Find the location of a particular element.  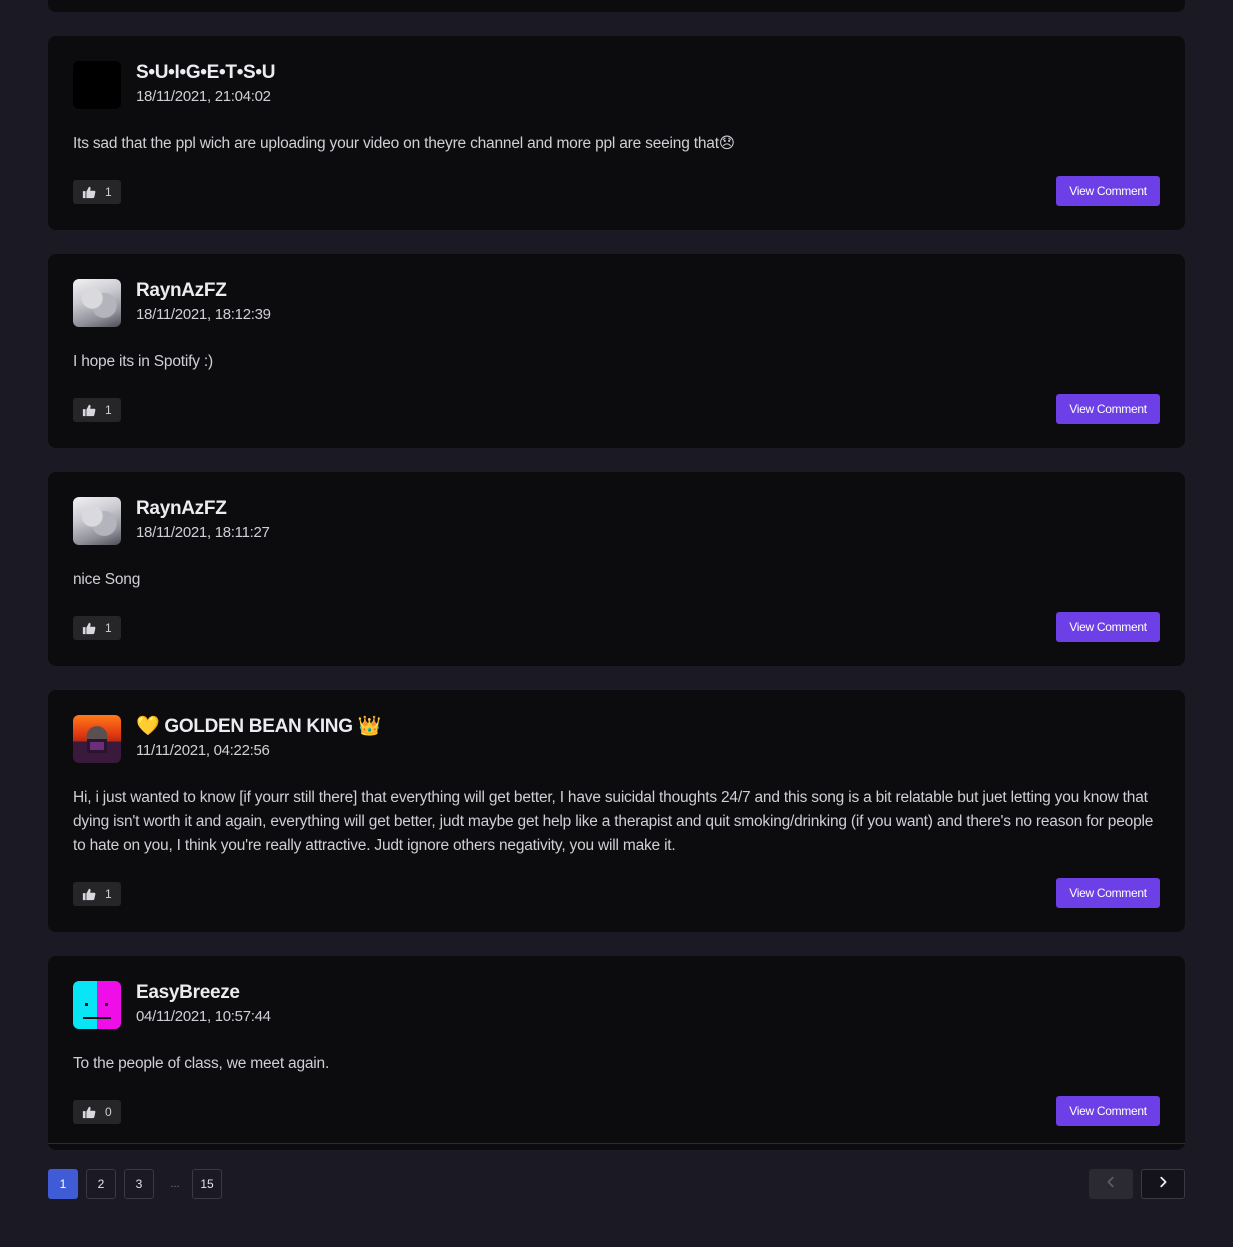

comment-meta: S•U•I•G•E•T•S•U 18/11/2021, 21:04:02 is located at coordinates (206, 85).